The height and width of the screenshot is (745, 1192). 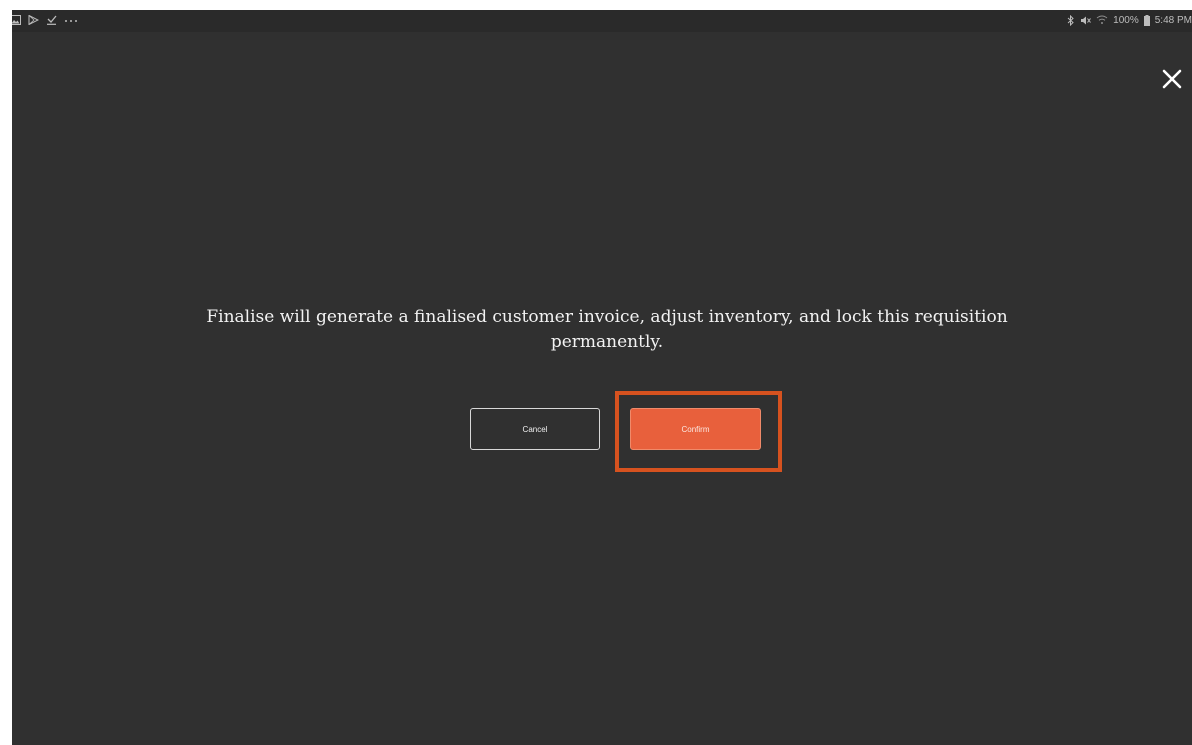 I want to click on download-done-icon, so click(x=52, y=20).